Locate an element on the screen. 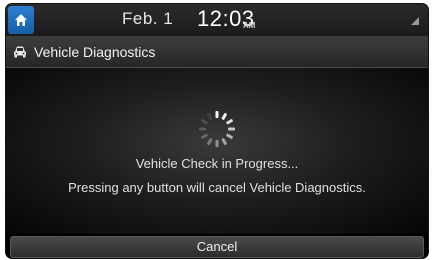 This screenshot has width=434, height=260. title-bar: Vehicle Diagnostics is located at coordinates (217, 52).